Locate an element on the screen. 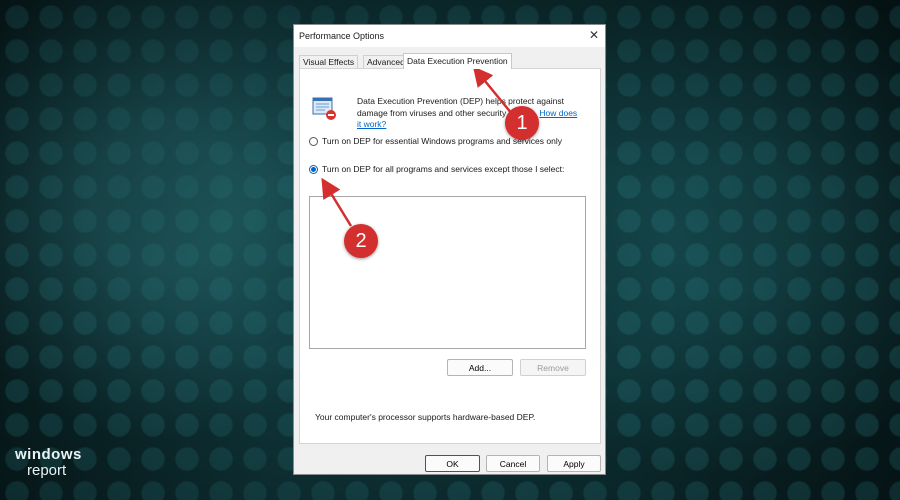  annotation-arrows is located at coordinates (417, 146).